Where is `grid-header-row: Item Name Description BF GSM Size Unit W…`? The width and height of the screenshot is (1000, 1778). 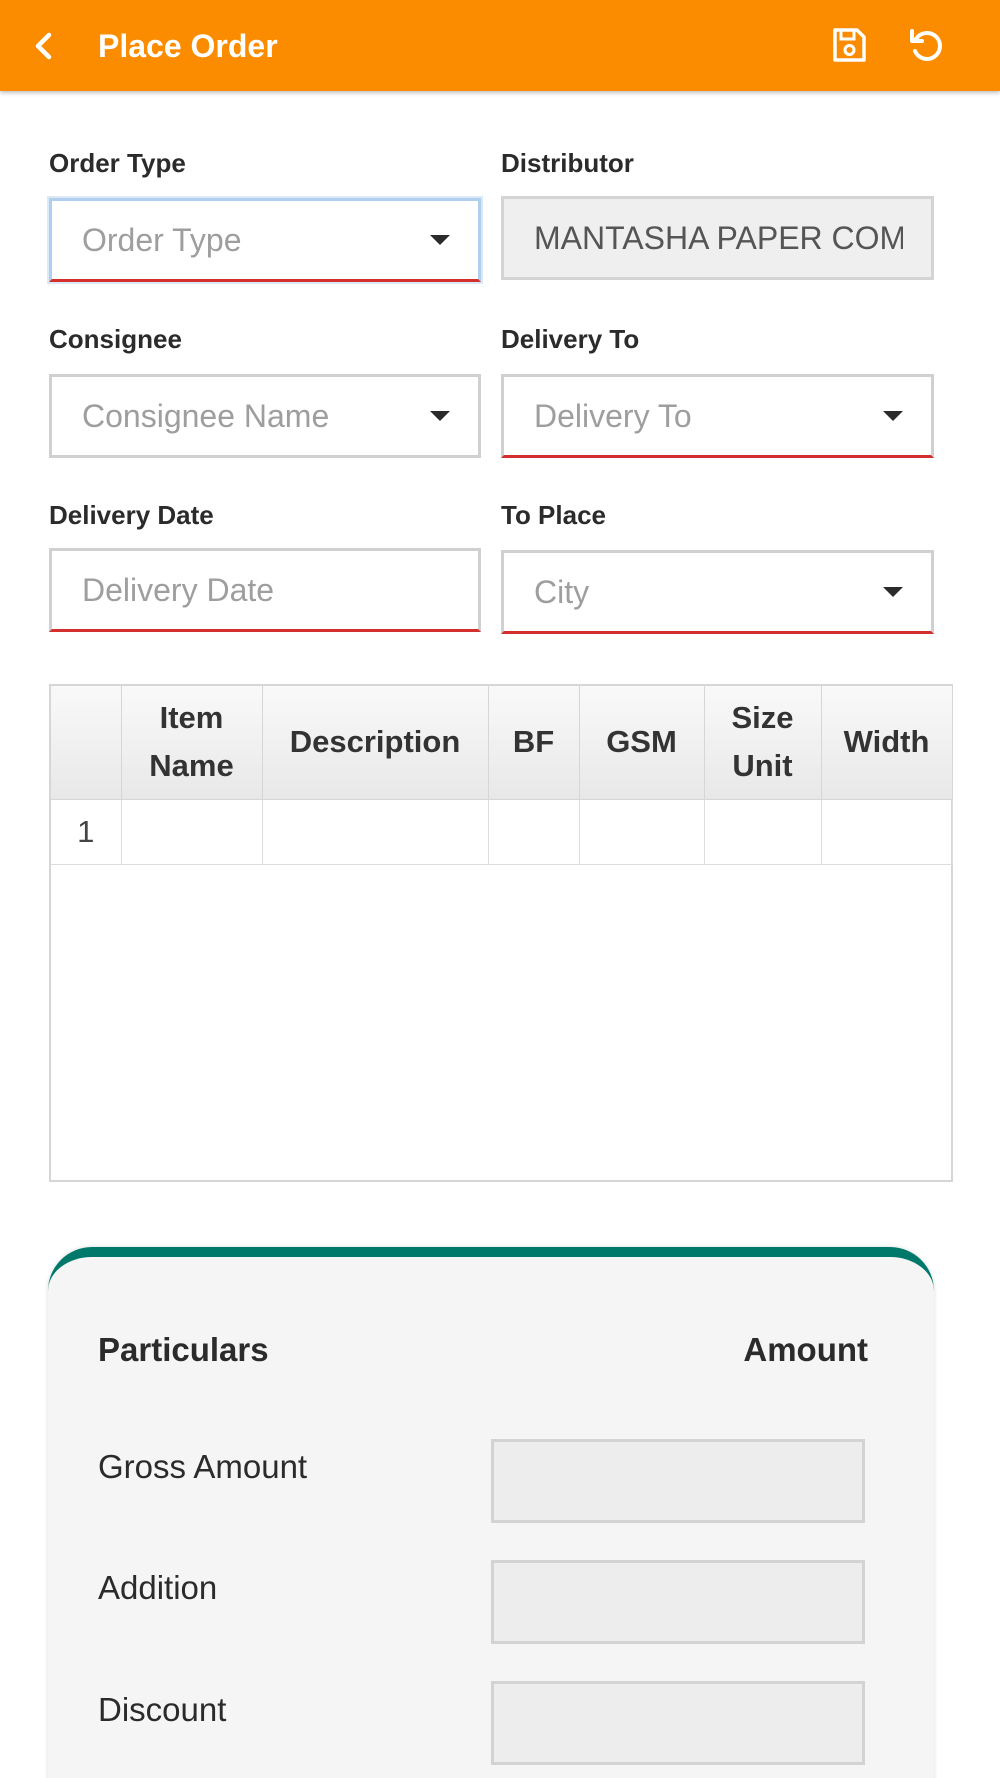 grid-header-row: Item Name Description BF GSM Size Unit W… is located at coordinates (502, 743).